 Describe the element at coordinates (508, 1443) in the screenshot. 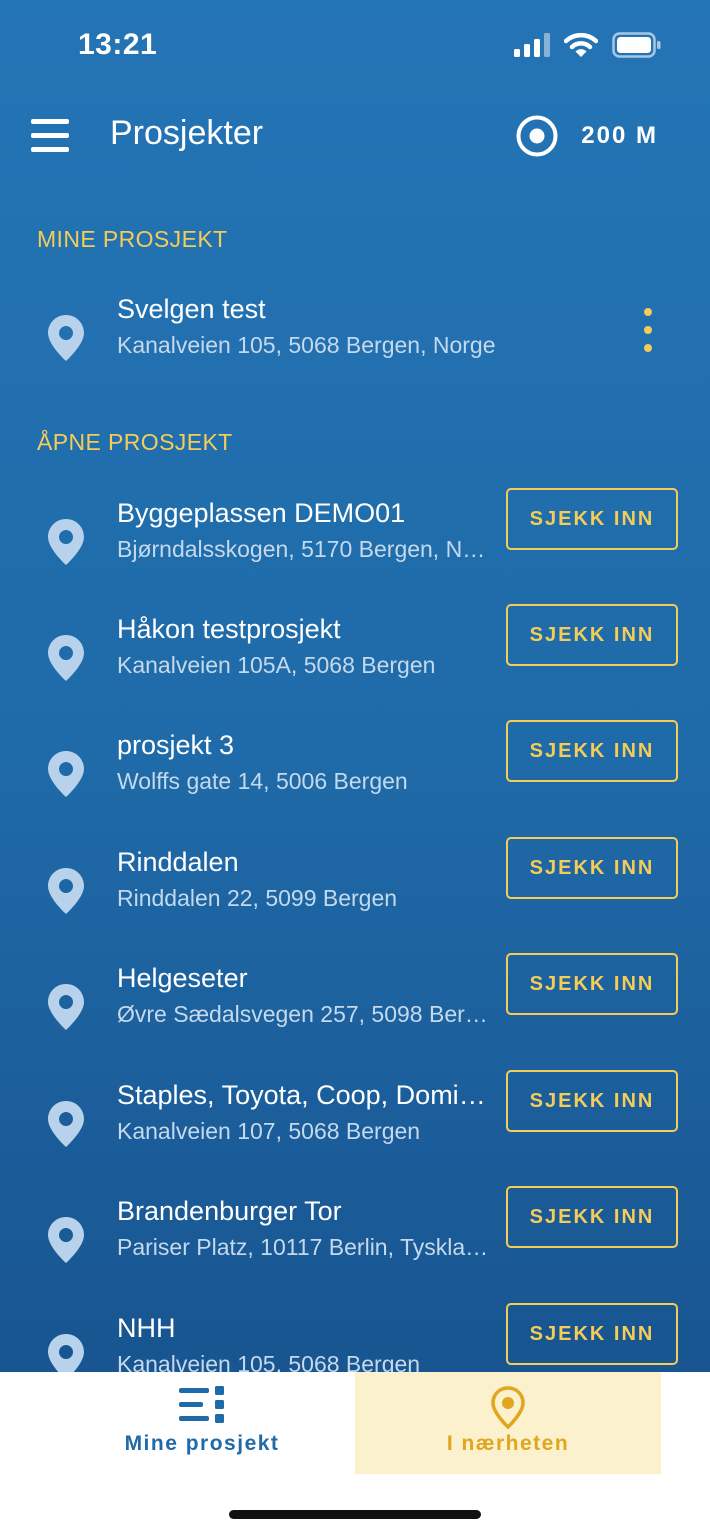

I see `tab-label: I nærheten` at that location.